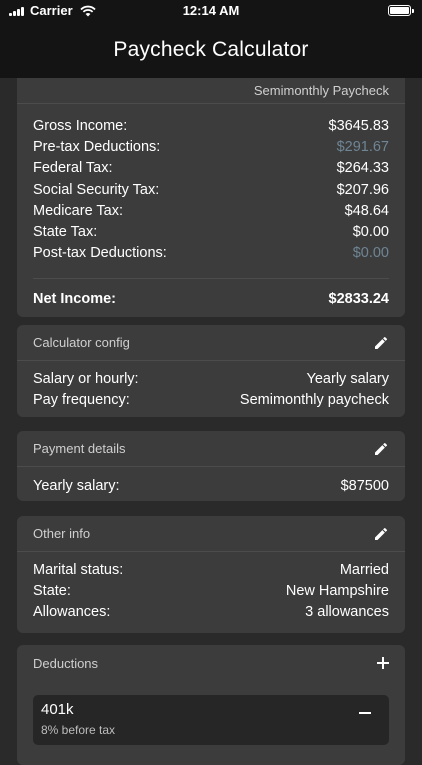  What do you see at coordinates (337, 590) in the screenshot?
I see `row-value: New Hampshire` at bounding box center [337, 590].